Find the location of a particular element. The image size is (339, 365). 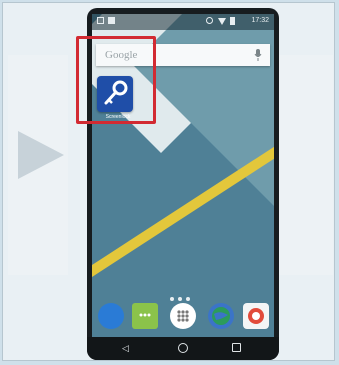

phone-icon is located at coordinates (111, 316).